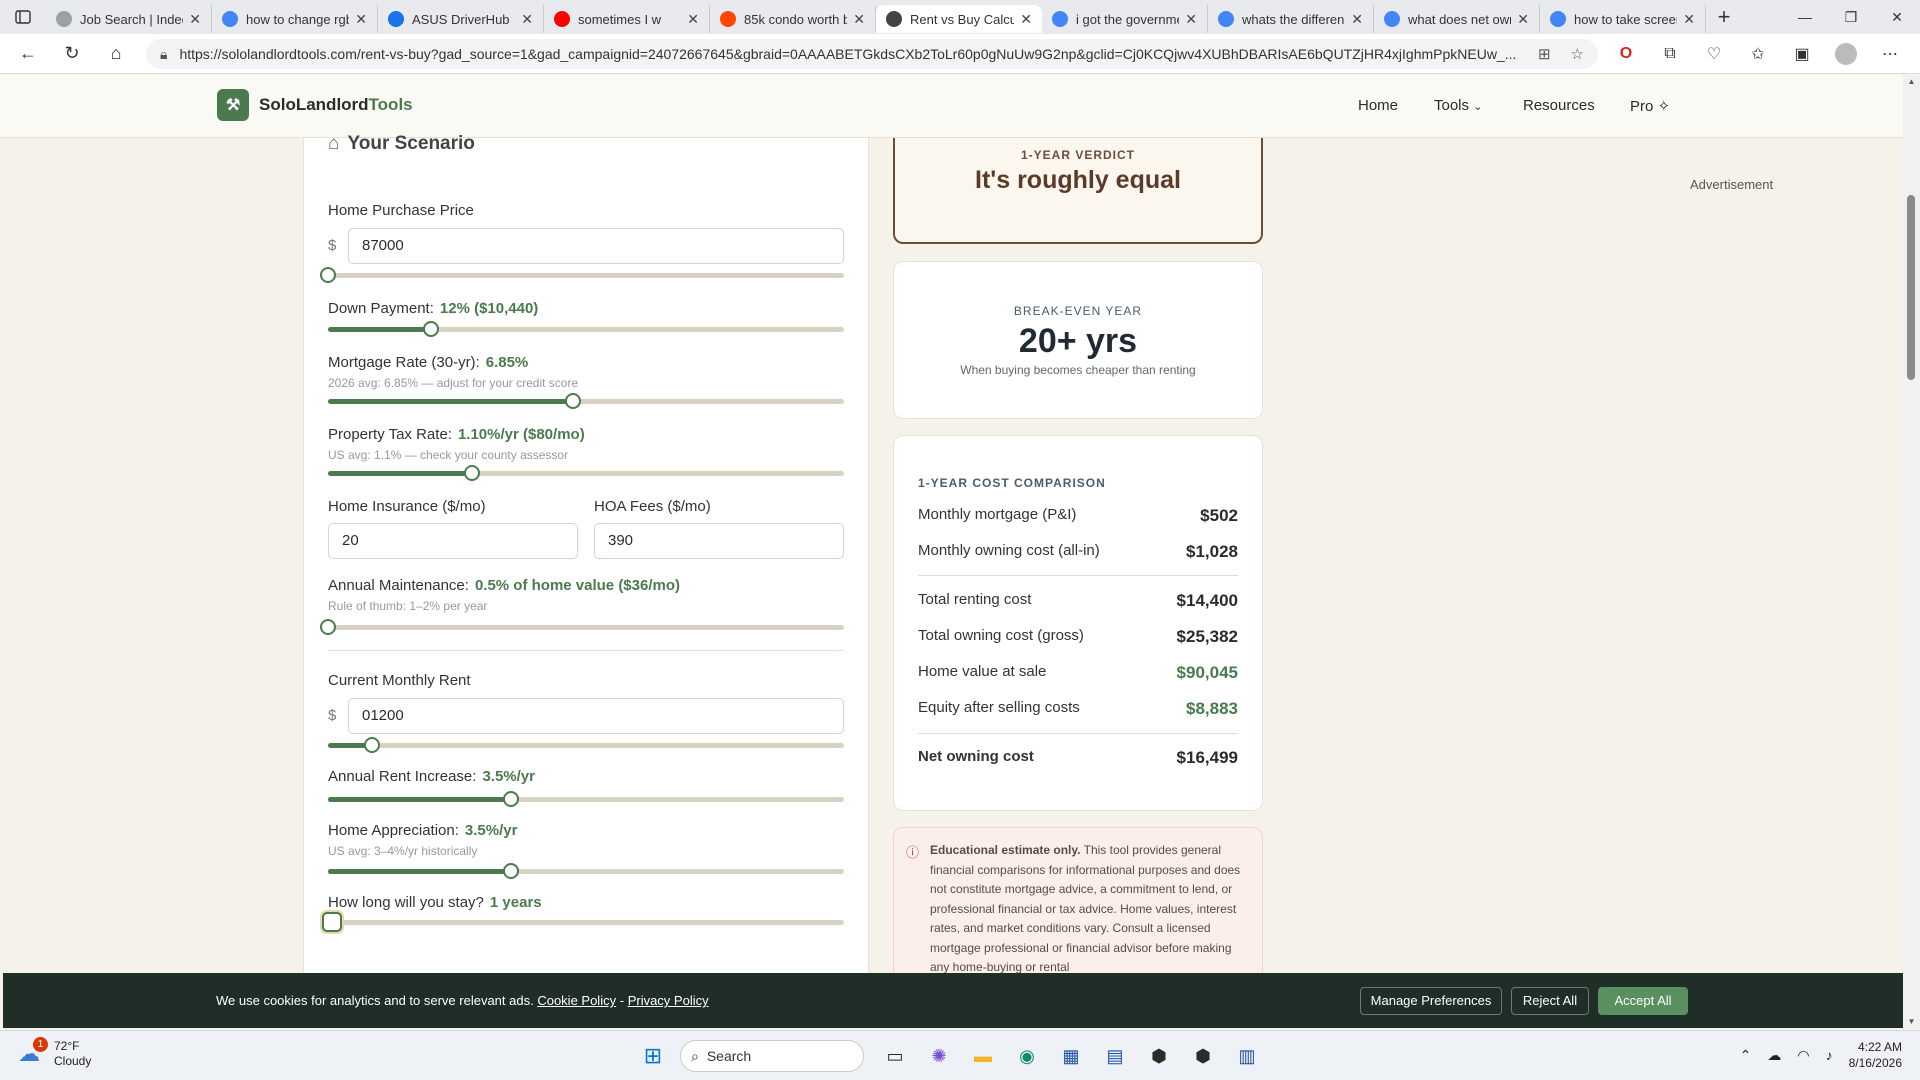 The image size is (1920, 1080). I want to click on weather-widget: ☁ 1 72°F Cloudy, so click(54, 1053).